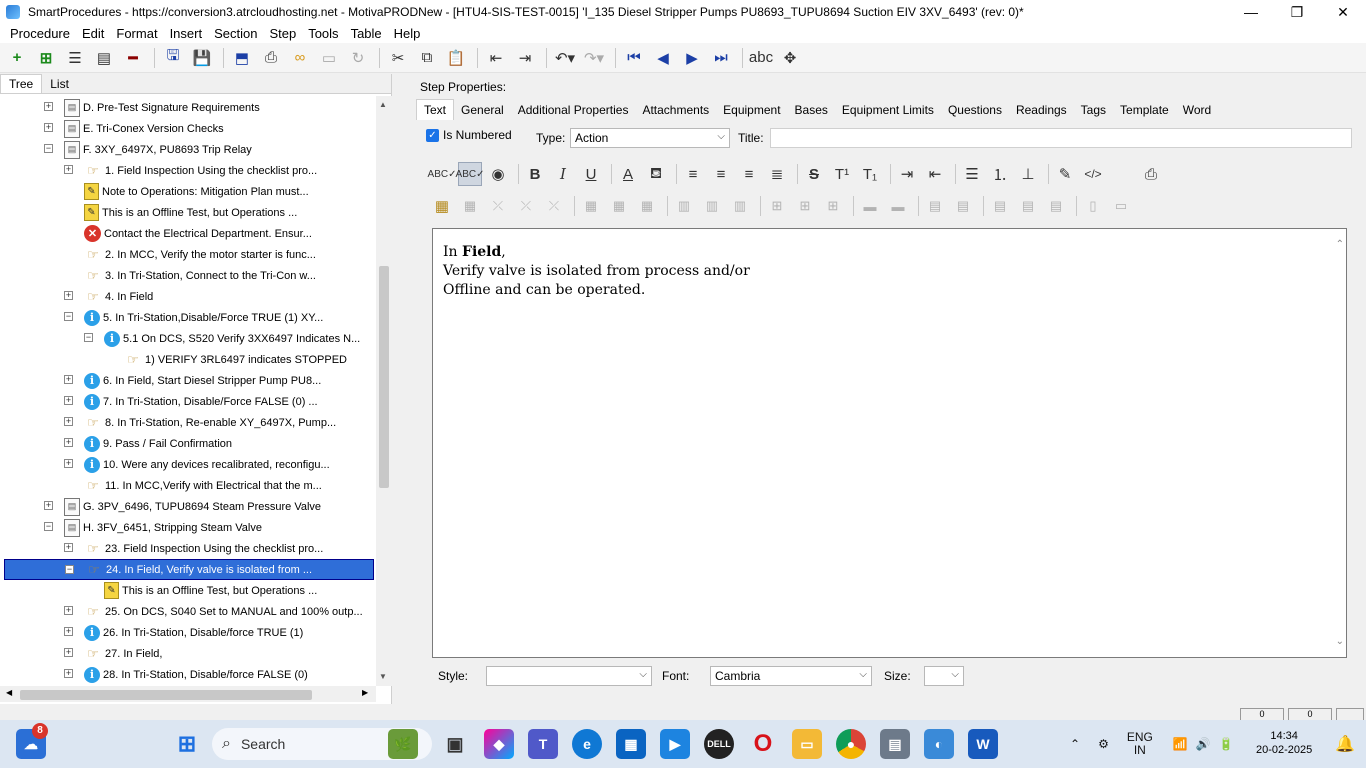  What do you see at coordinates (403, 744) in the screenshot?
I see `landscape-icon: 🌿` at bounding box center [403, 744].